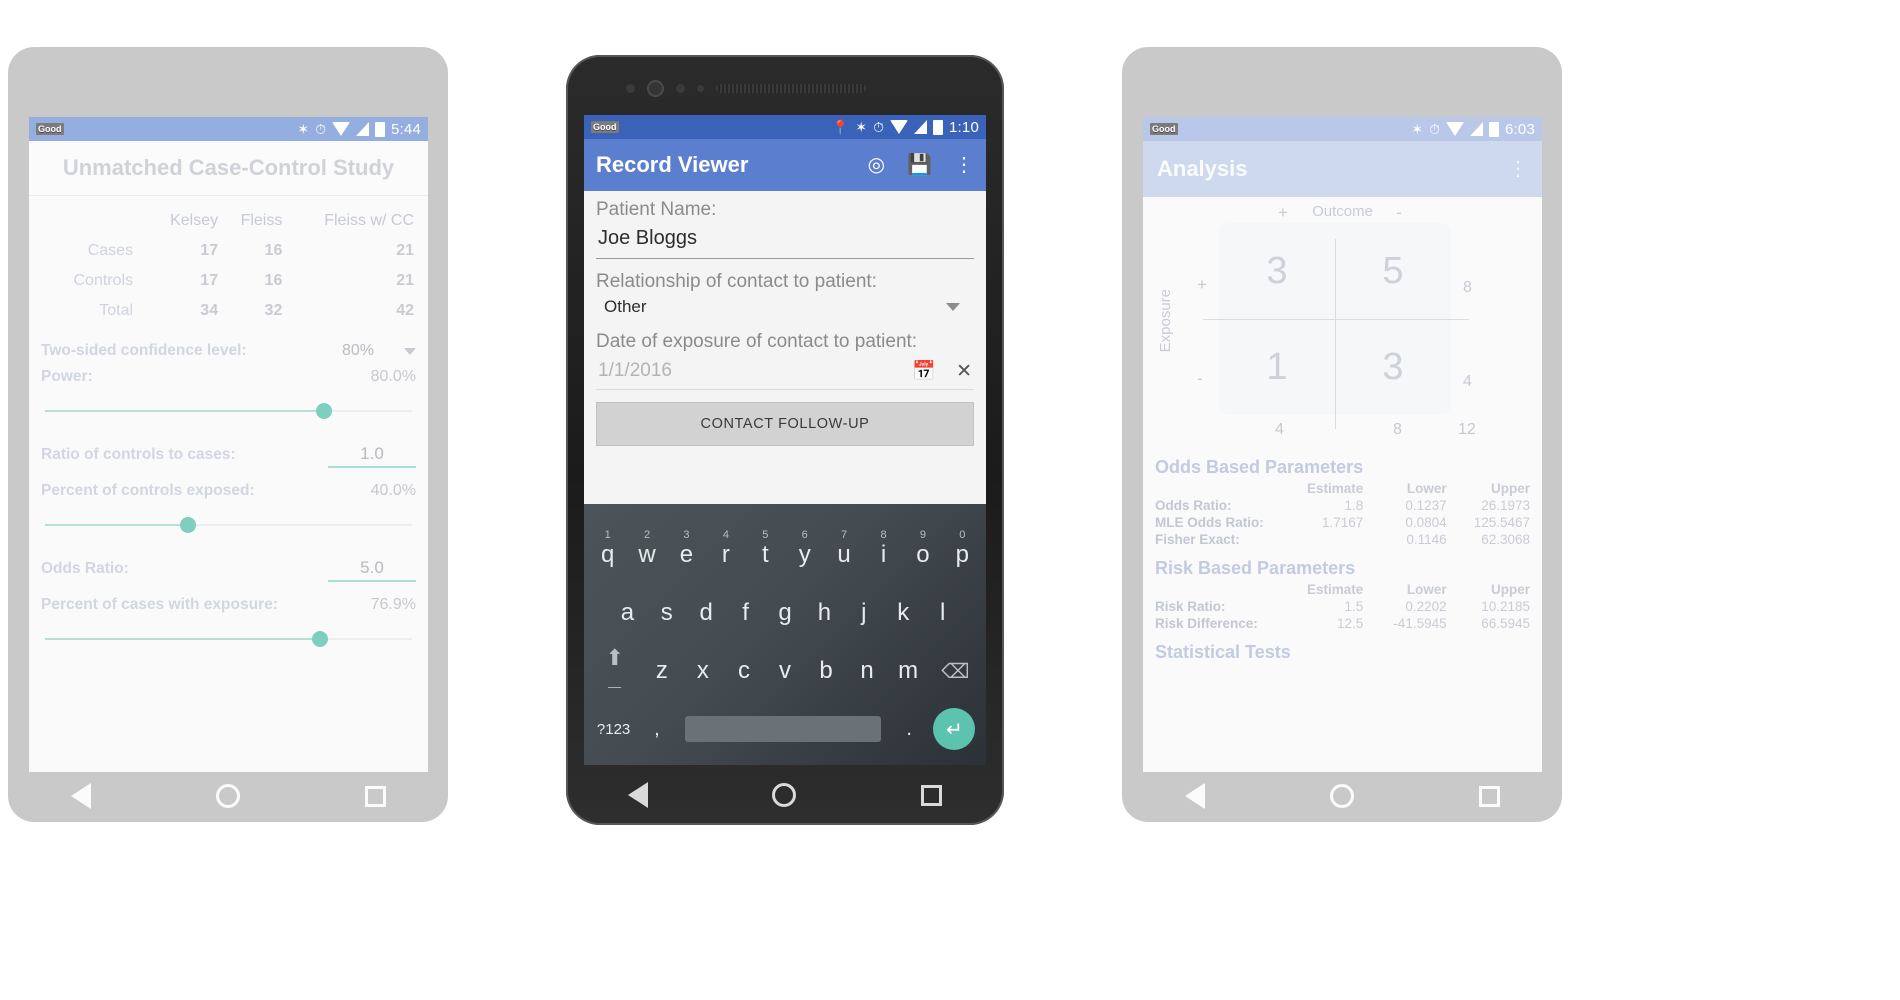 The height and width of the screenshot is (1000, 1900). Describe the element at coordinates (824, 613) in the screenshot. I see `key-h: h` at that location.